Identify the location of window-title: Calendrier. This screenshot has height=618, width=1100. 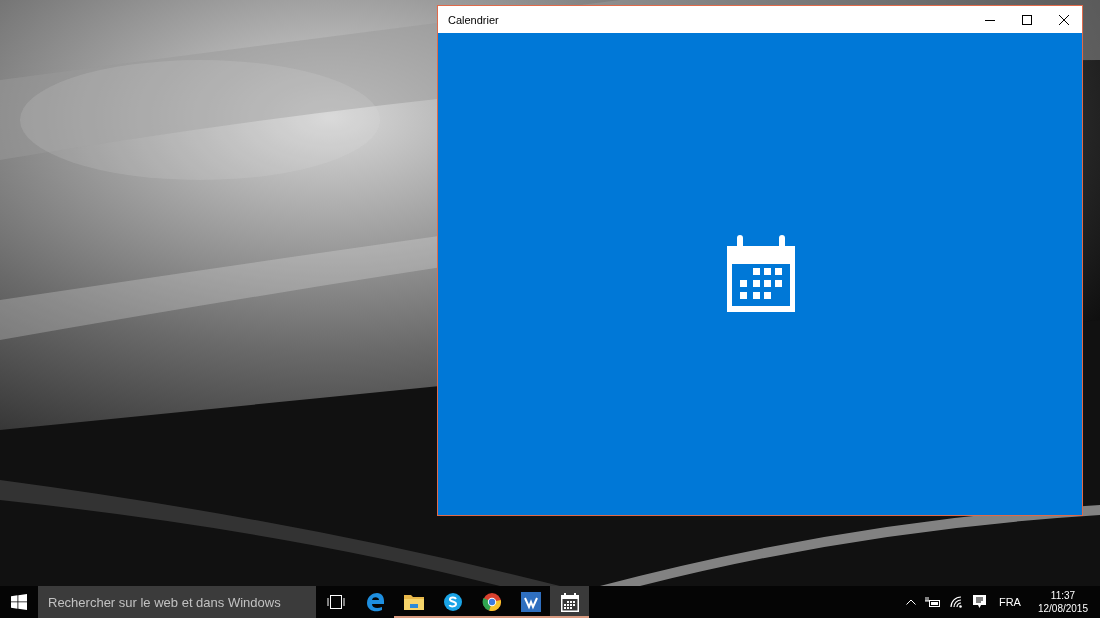
(473, 19).